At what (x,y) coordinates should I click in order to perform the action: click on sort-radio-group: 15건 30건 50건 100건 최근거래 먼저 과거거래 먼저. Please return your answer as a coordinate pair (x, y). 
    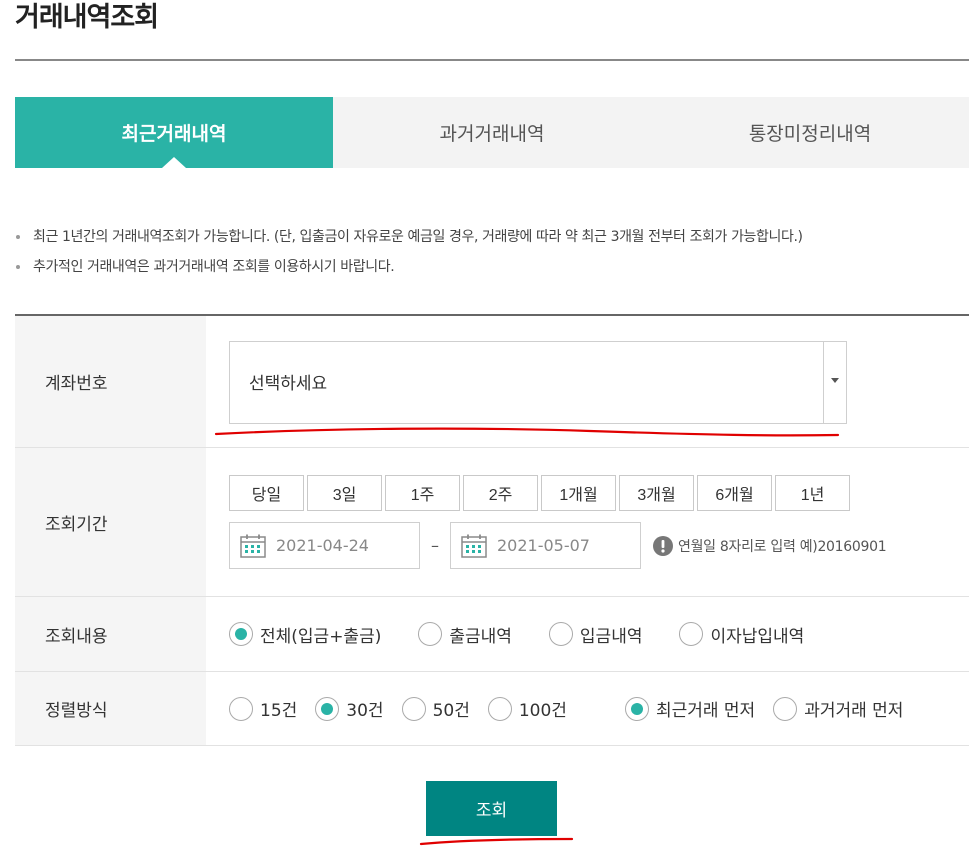
    Looking at the image, I should click on (566, 708).